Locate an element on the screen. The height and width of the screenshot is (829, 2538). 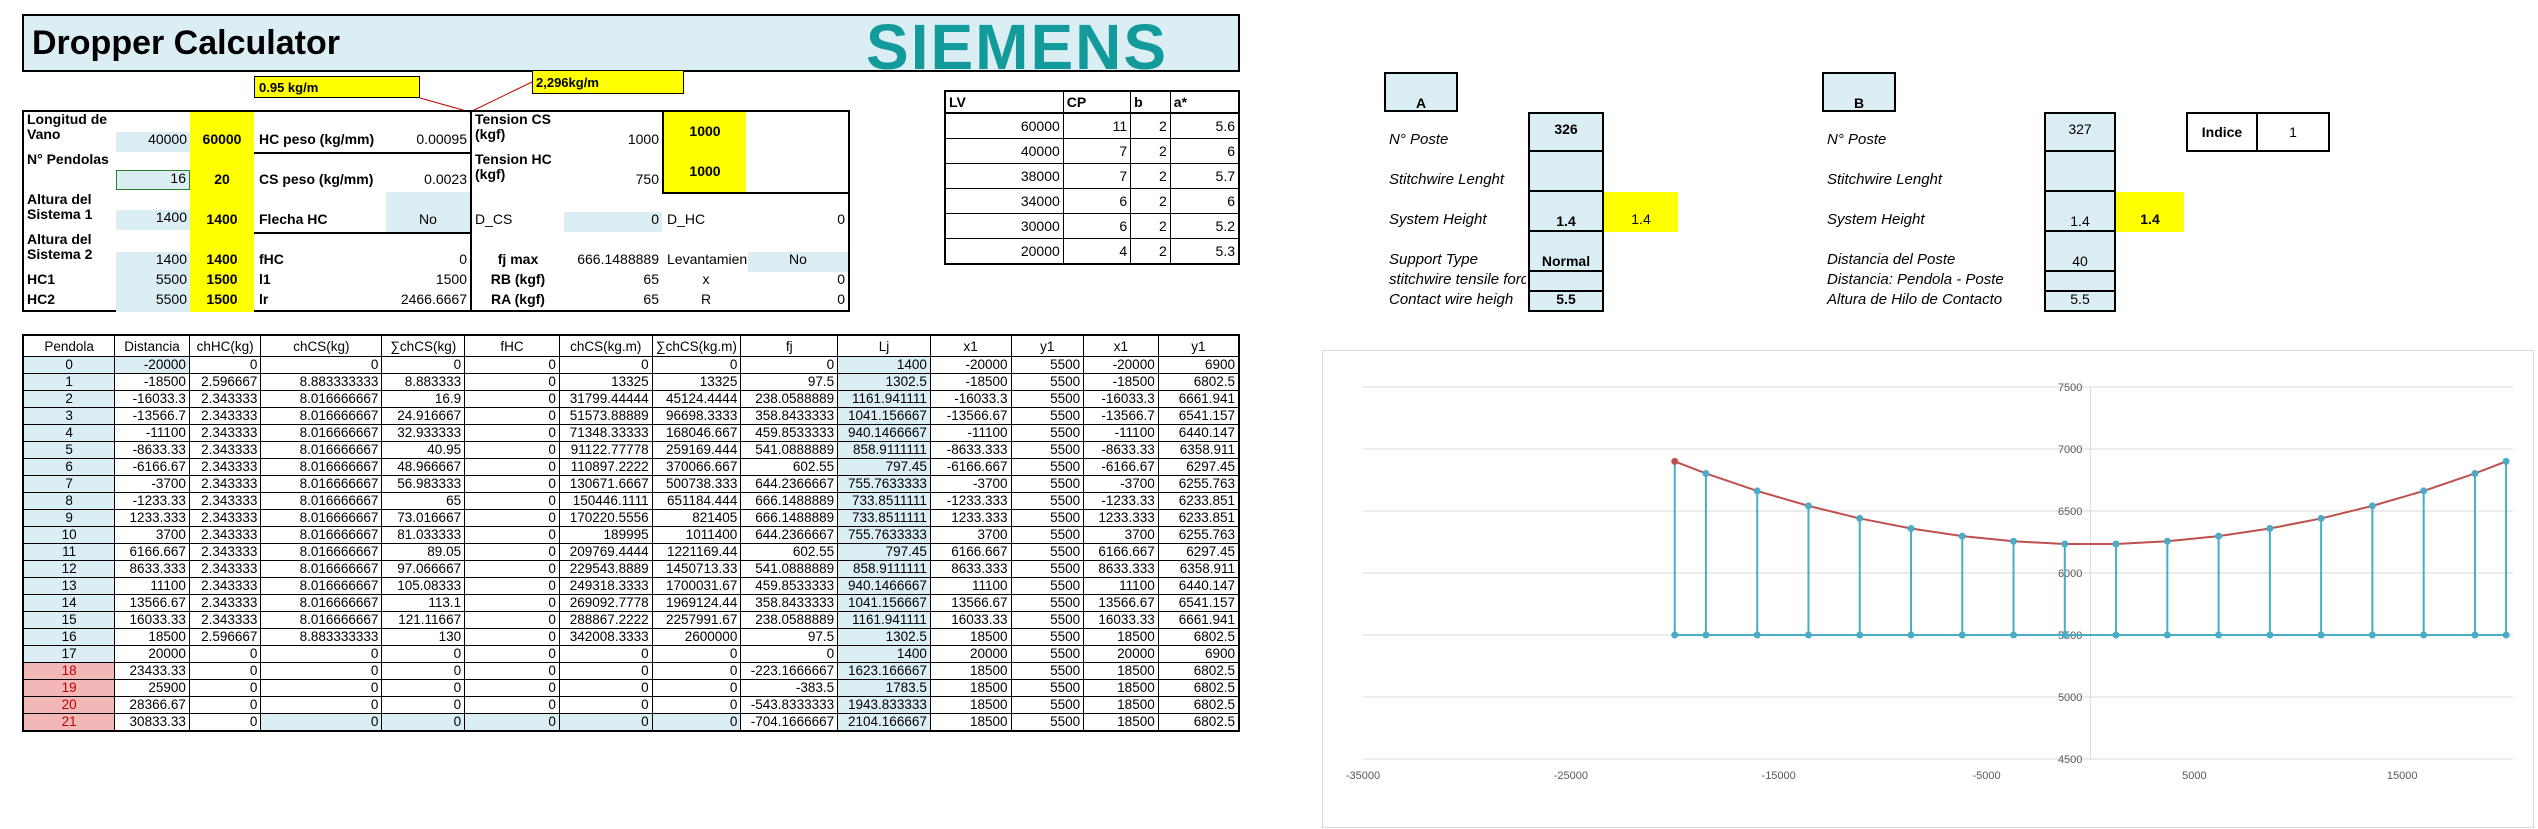
table-cell: 16033.33 is located at coordinates (1121, 620).